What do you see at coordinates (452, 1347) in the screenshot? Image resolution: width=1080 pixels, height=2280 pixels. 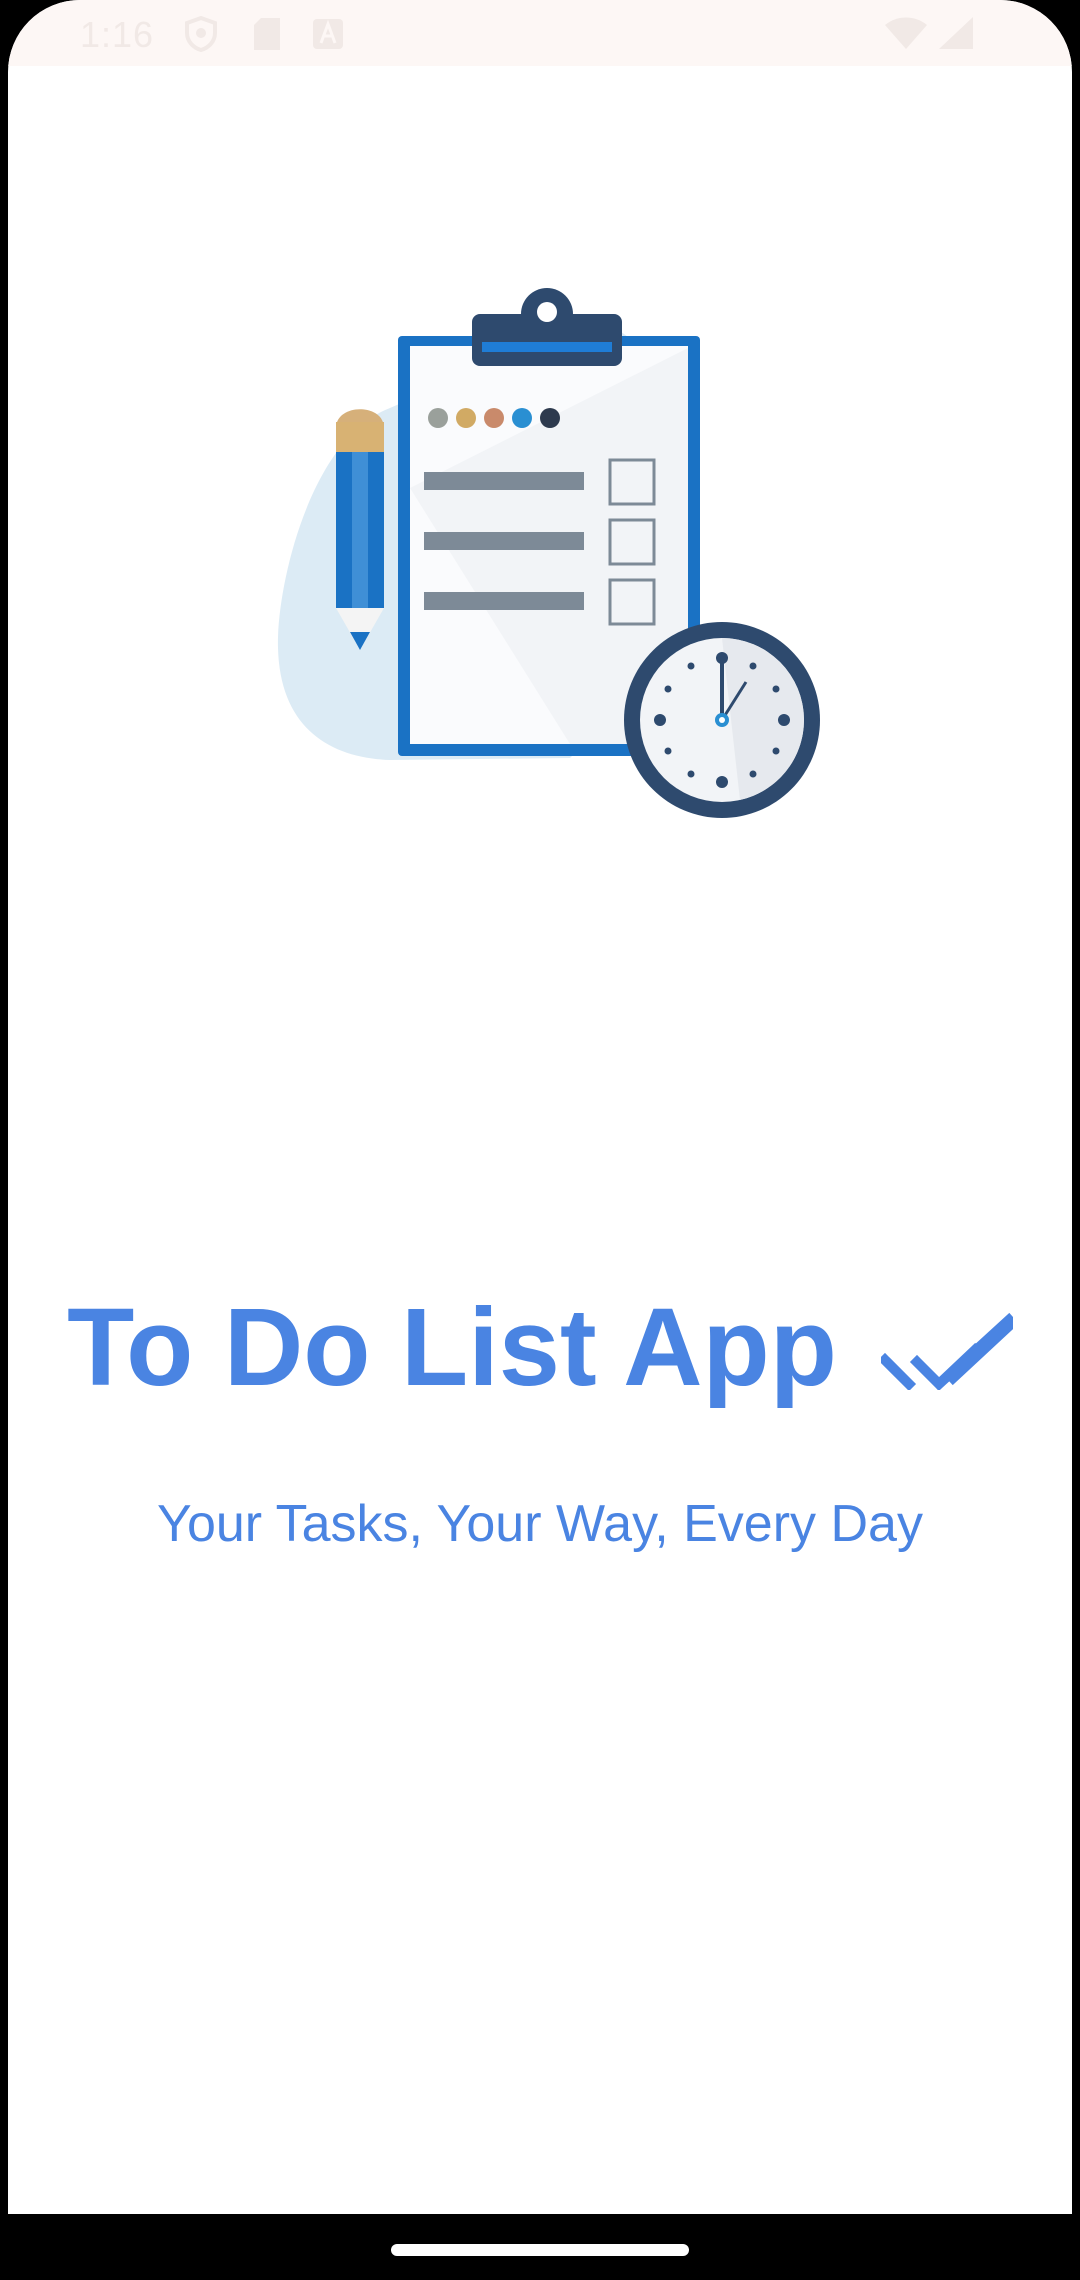 I see `app-title: To Do List App` at bounding box center [452, 1347].